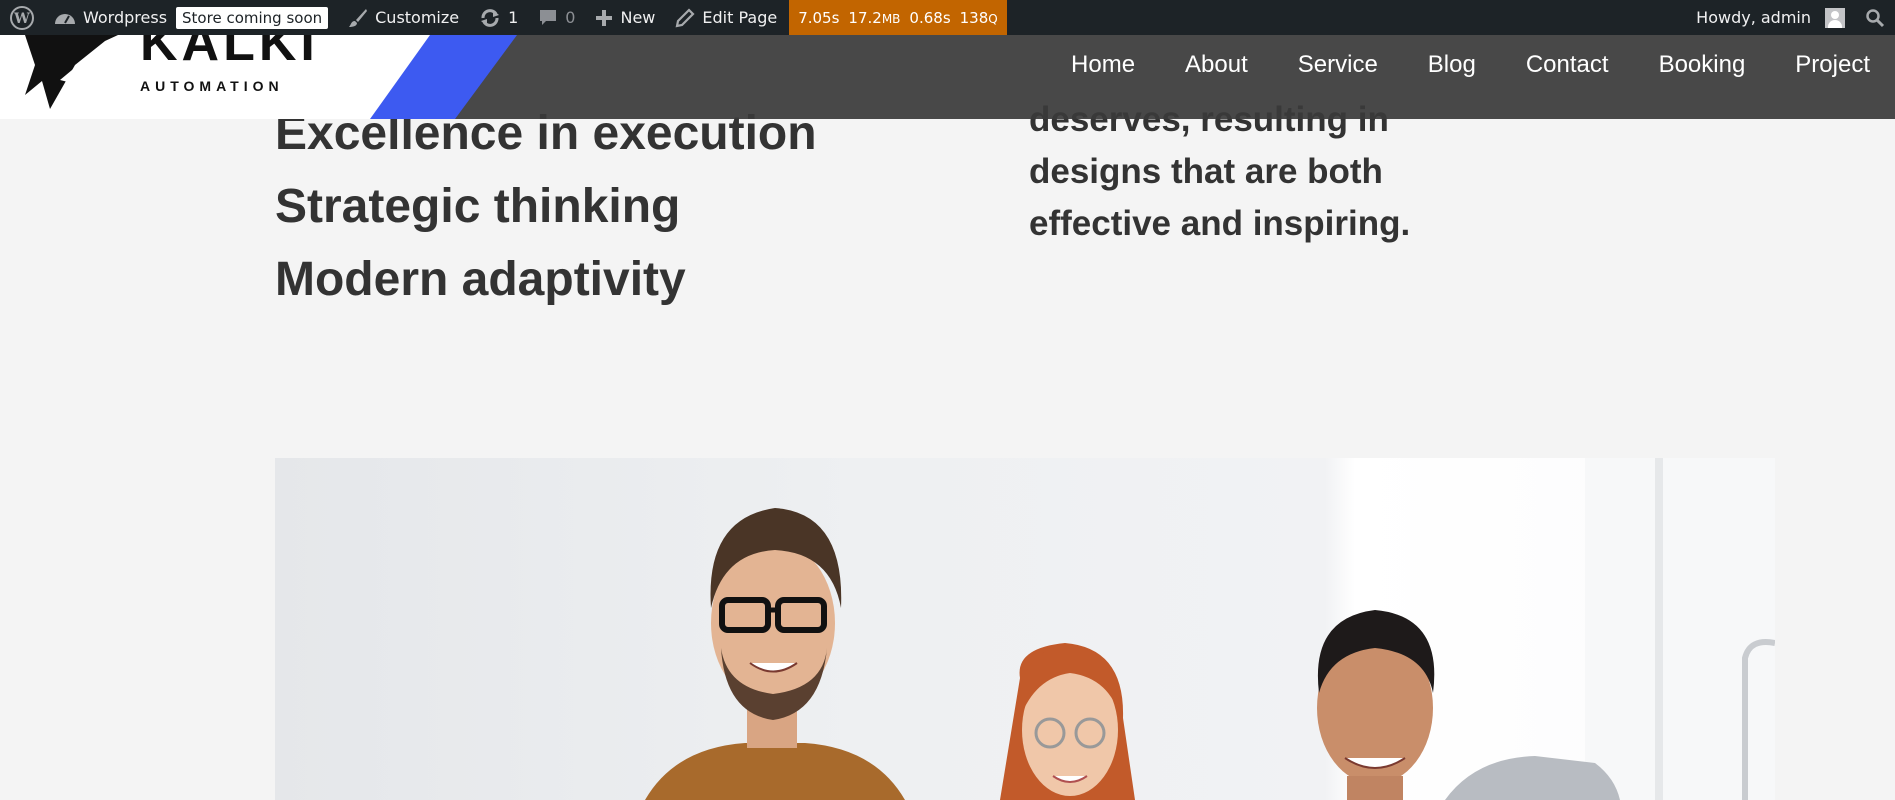 Image resolution: width=1895 pixels, height=800 pixels. I want to click on wordpress-logo-icon: W, so click(22, 17).